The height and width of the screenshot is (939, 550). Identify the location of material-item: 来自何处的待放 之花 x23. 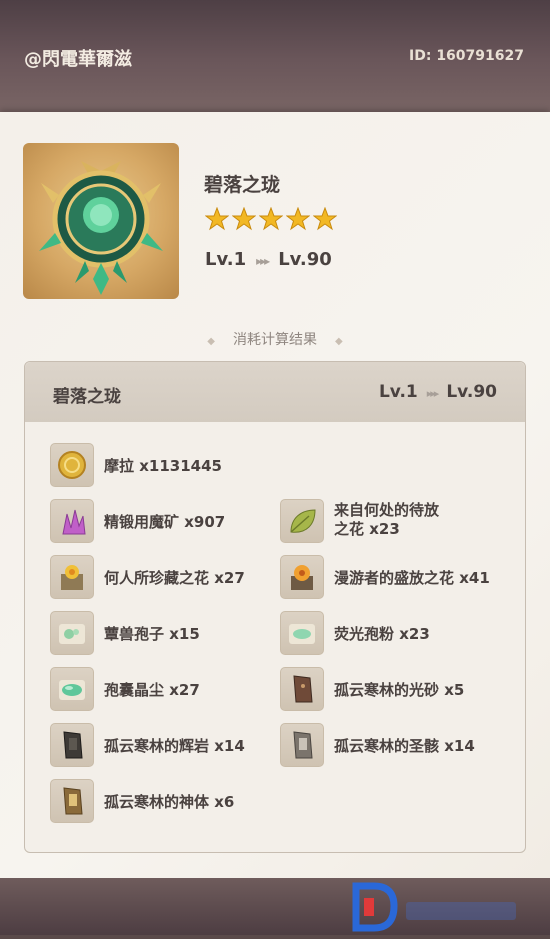
(395, 521).